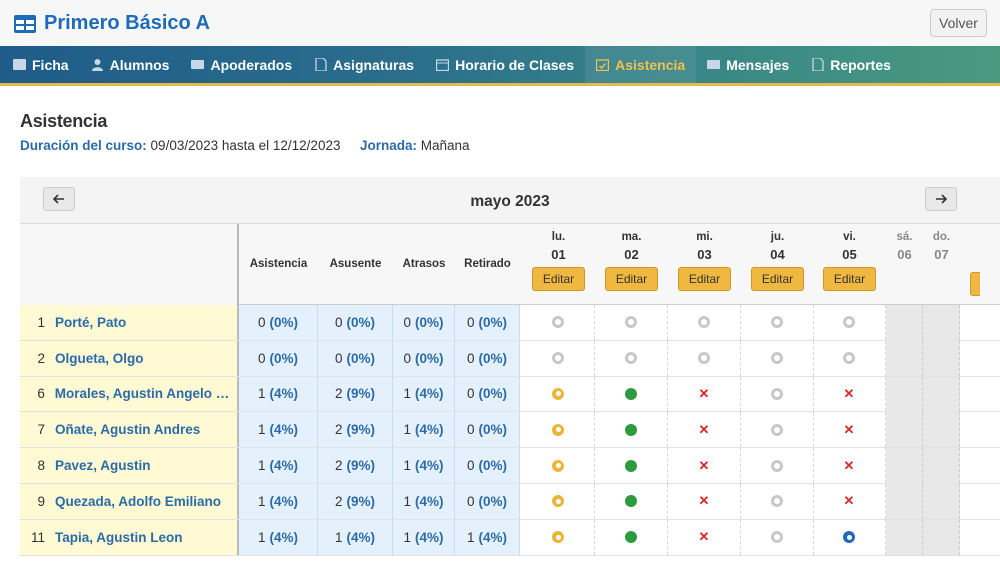 The width and height of the screenshot is (1000, 577). I want to click on back-button: Volver, so click(958, 23).